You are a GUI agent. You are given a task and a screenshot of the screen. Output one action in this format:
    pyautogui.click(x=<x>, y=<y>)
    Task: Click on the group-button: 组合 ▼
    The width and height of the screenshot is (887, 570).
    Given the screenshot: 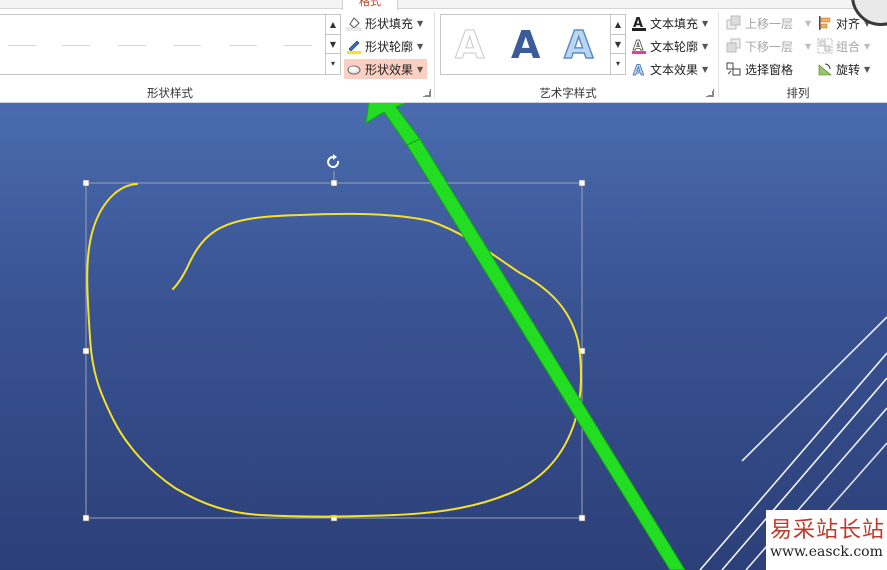 What is the action you would take?
    pyautogui.click(x=843, y=46)
    